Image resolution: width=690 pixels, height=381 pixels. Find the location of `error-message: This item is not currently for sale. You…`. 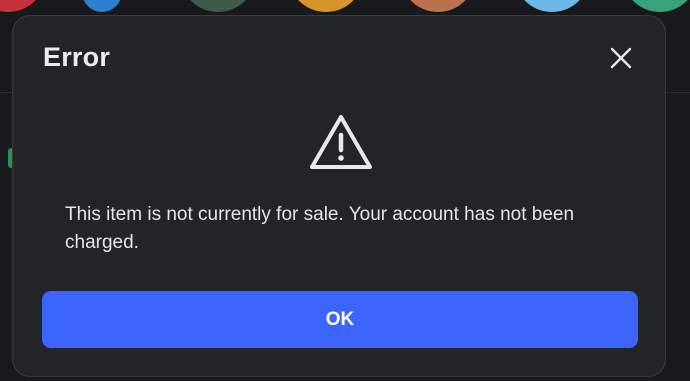

error-message: This item is not currently for sale. You… is located at coordinates (320, 228).